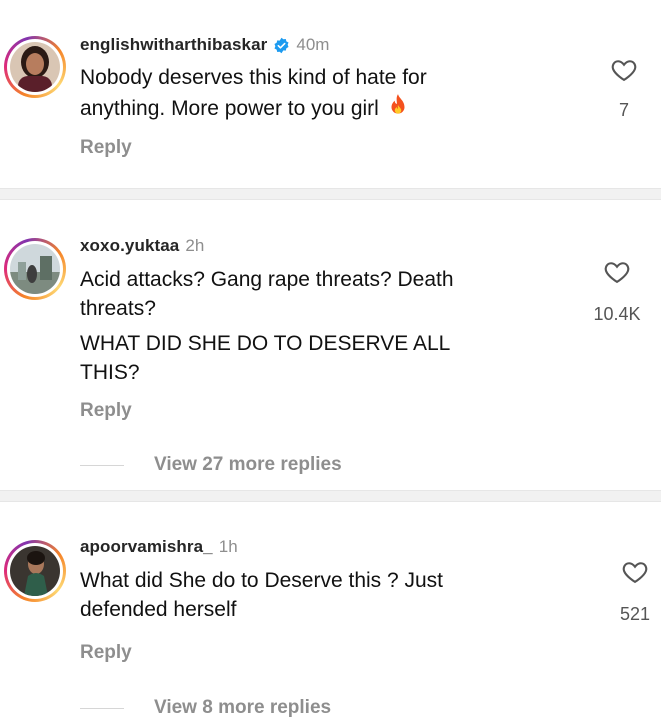  I want to click on comment-line: defended herself, so click(158, 609).